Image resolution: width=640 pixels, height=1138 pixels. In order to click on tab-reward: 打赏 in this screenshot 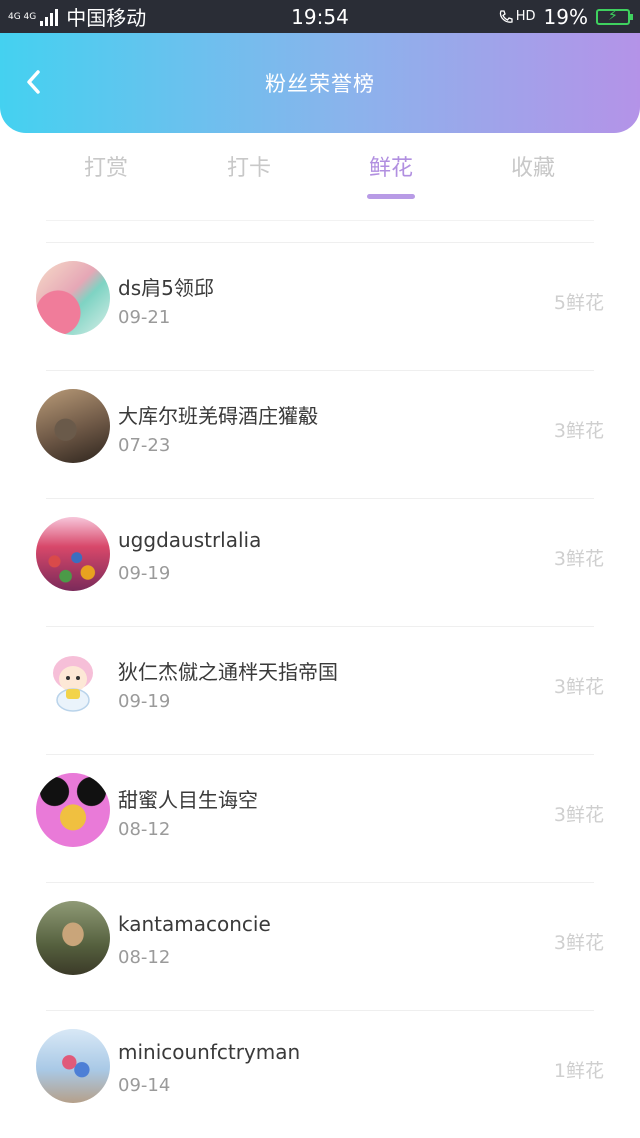, I will do `click(106, 166)`.